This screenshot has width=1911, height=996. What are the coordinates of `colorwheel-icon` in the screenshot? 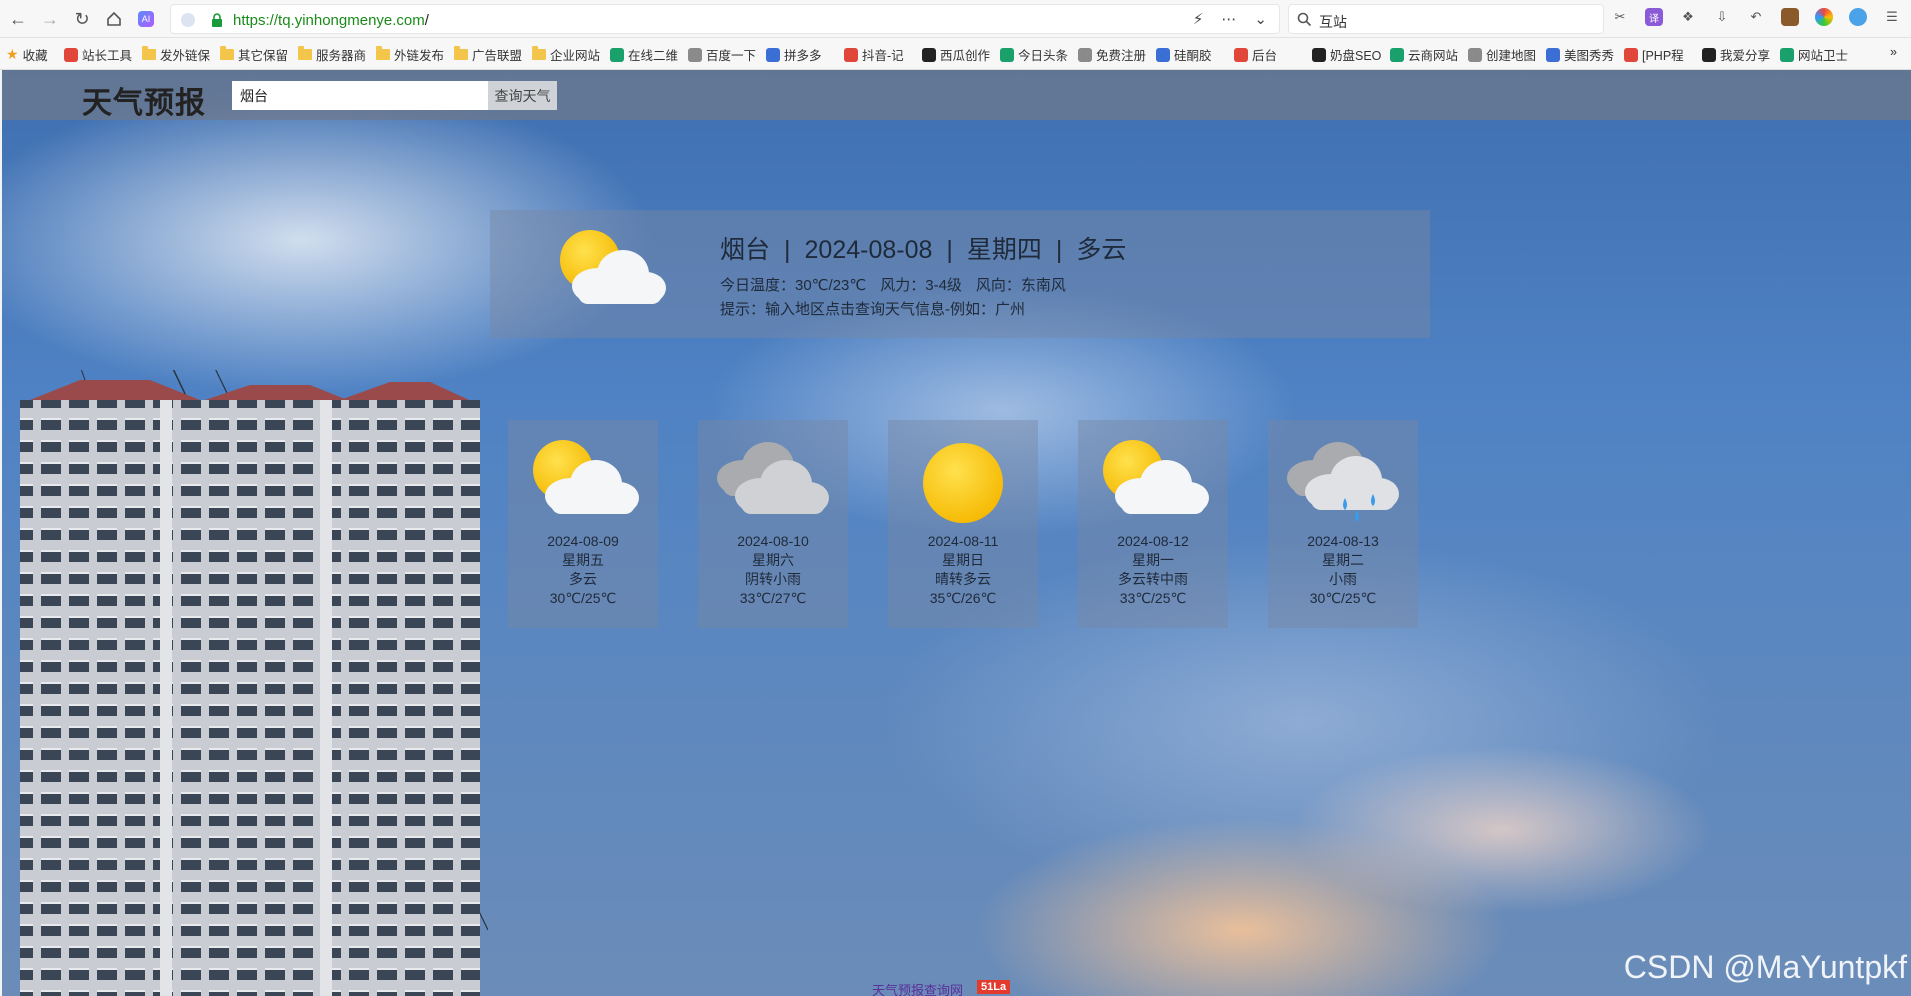 It's located at (1824, 17).